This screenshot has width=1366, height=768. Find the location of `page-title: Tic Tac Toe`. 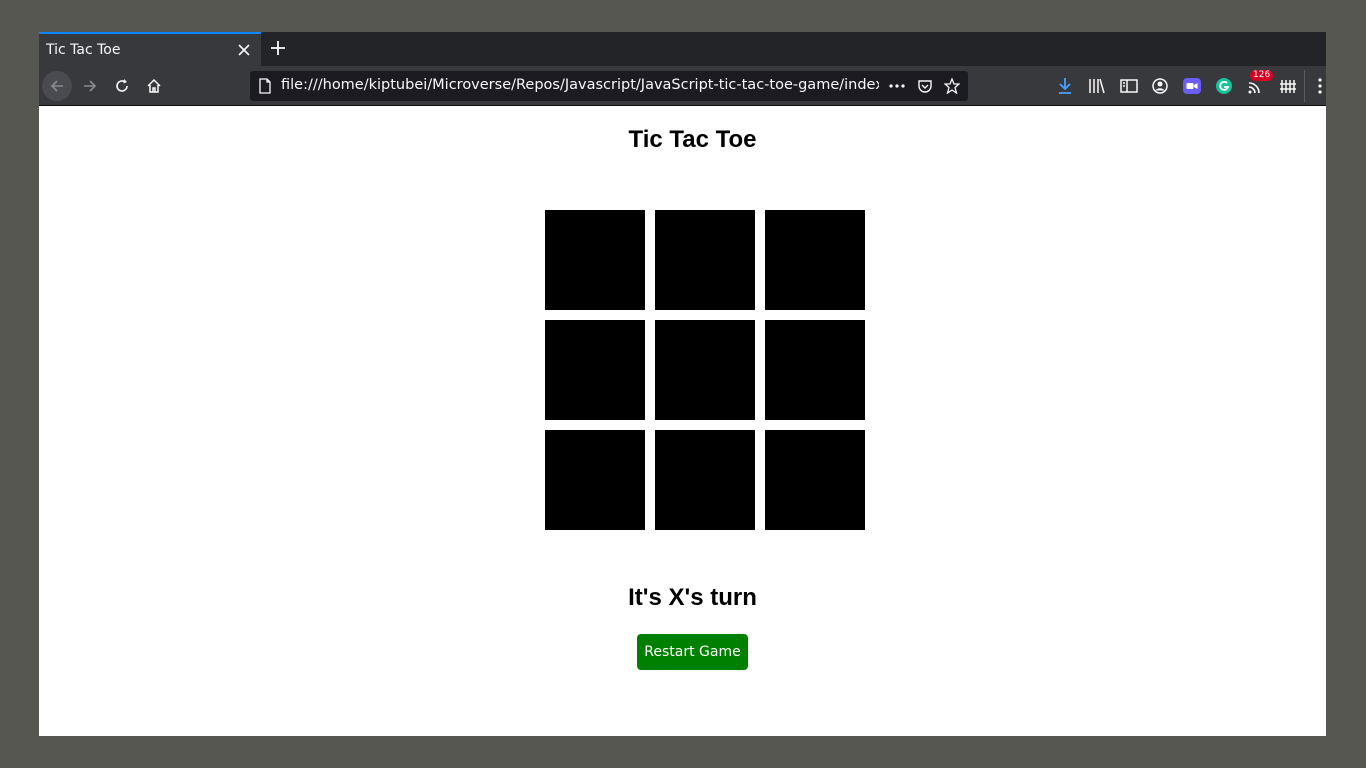

page-title: Tic Tac Toe is located at coordinates (692, 139).